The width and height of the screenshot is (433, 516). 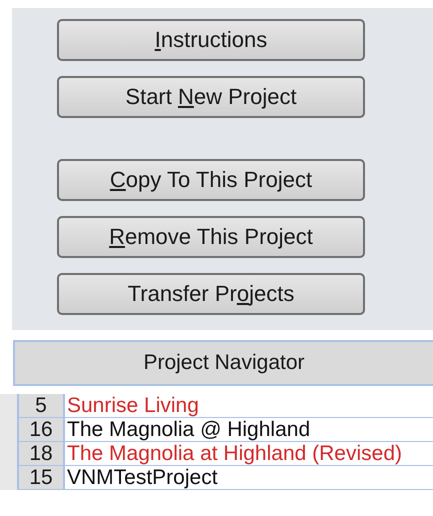 What do you see at coordinates (211, 294) in the screenshot?
I see `command-button: Transfer Projects` at bounding box center [211, 294].